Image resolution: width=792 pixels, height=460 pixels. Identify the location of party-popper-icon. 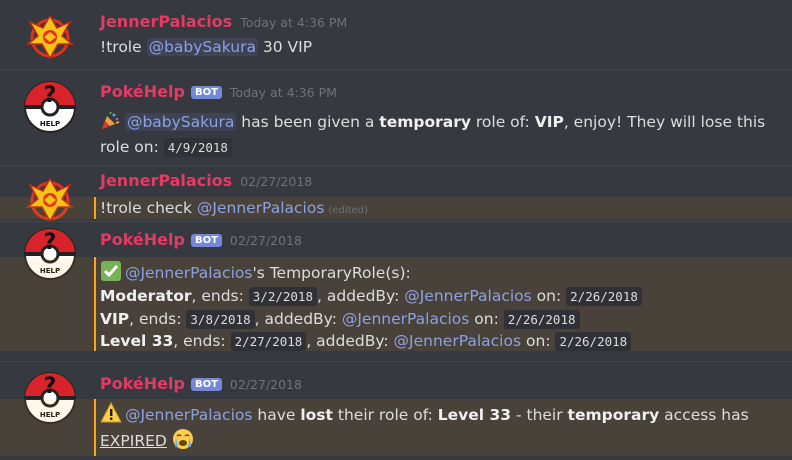
(110, 121).